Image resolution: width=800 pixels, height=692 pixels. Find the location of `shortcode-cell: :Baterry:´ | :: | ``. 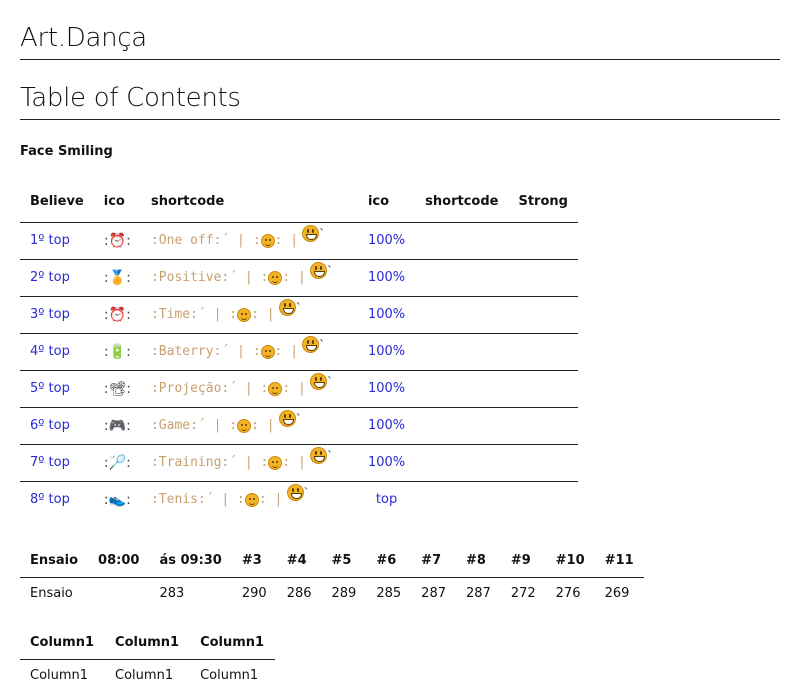

shortcode-cell: :Baterry:´ | :: | ` is located at coordinates (249, 351).